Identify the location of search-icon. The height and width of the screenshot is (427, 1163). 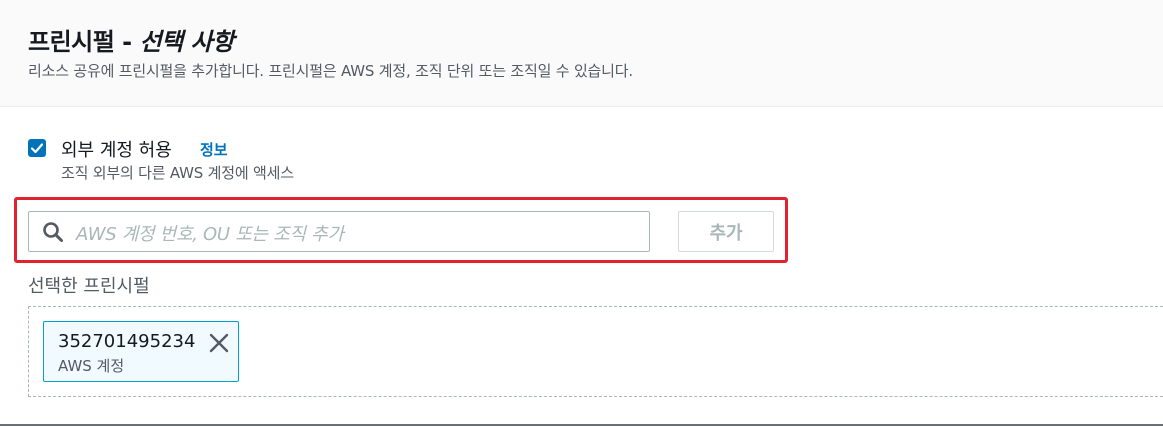
(53, 232).